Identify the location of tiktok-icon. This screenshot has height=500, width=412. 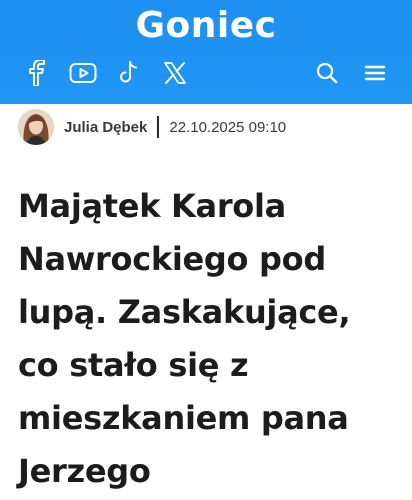
(129, 73).